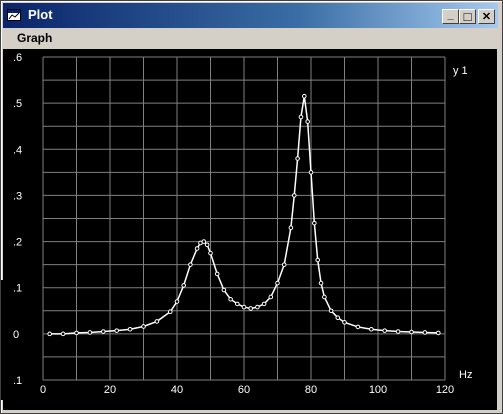 Image resolution: width=503 pixels, height=414 pixels. What do you see at coordinates (17, 104) in the screenshot?
I see `y-tick-label: .5` at bounding box center [17, 104].